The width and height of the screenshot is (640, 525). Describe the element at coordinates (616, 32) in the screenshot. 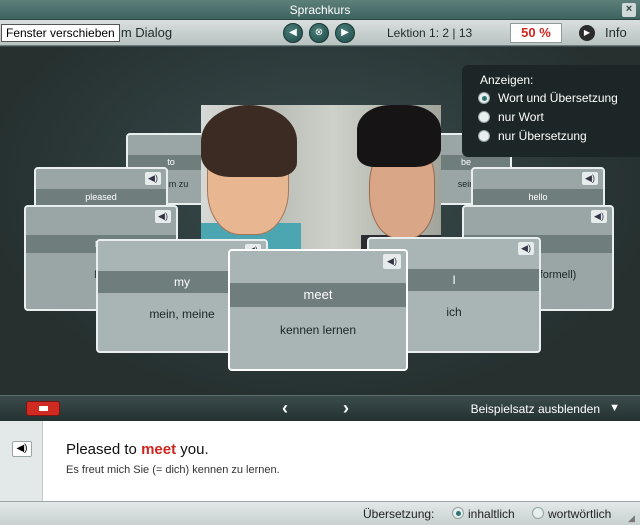

I see `info-label: Info` at that location.